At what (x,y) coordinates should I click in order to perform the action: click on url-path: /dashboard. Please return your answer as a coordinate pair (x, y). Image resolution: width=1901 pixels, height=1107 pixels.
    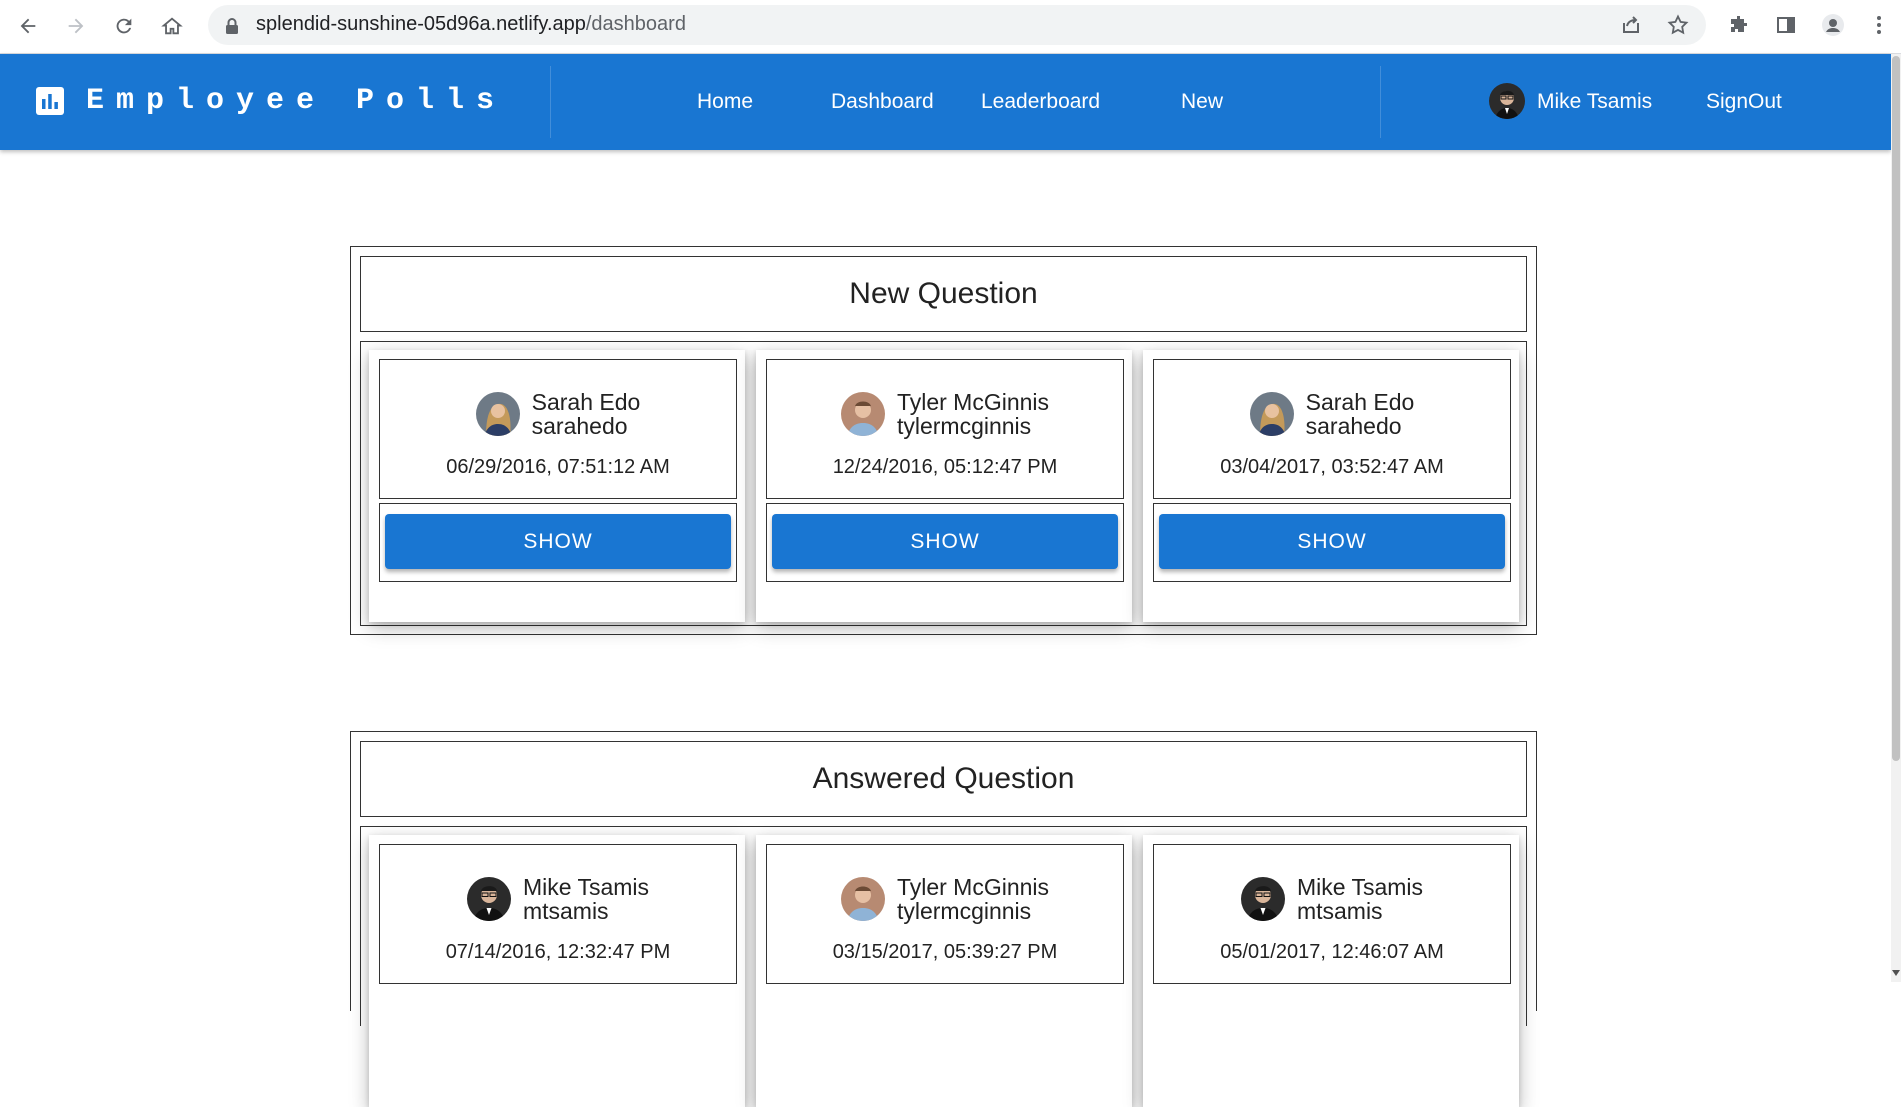
    Looking at the image, I should click on (635, 24).